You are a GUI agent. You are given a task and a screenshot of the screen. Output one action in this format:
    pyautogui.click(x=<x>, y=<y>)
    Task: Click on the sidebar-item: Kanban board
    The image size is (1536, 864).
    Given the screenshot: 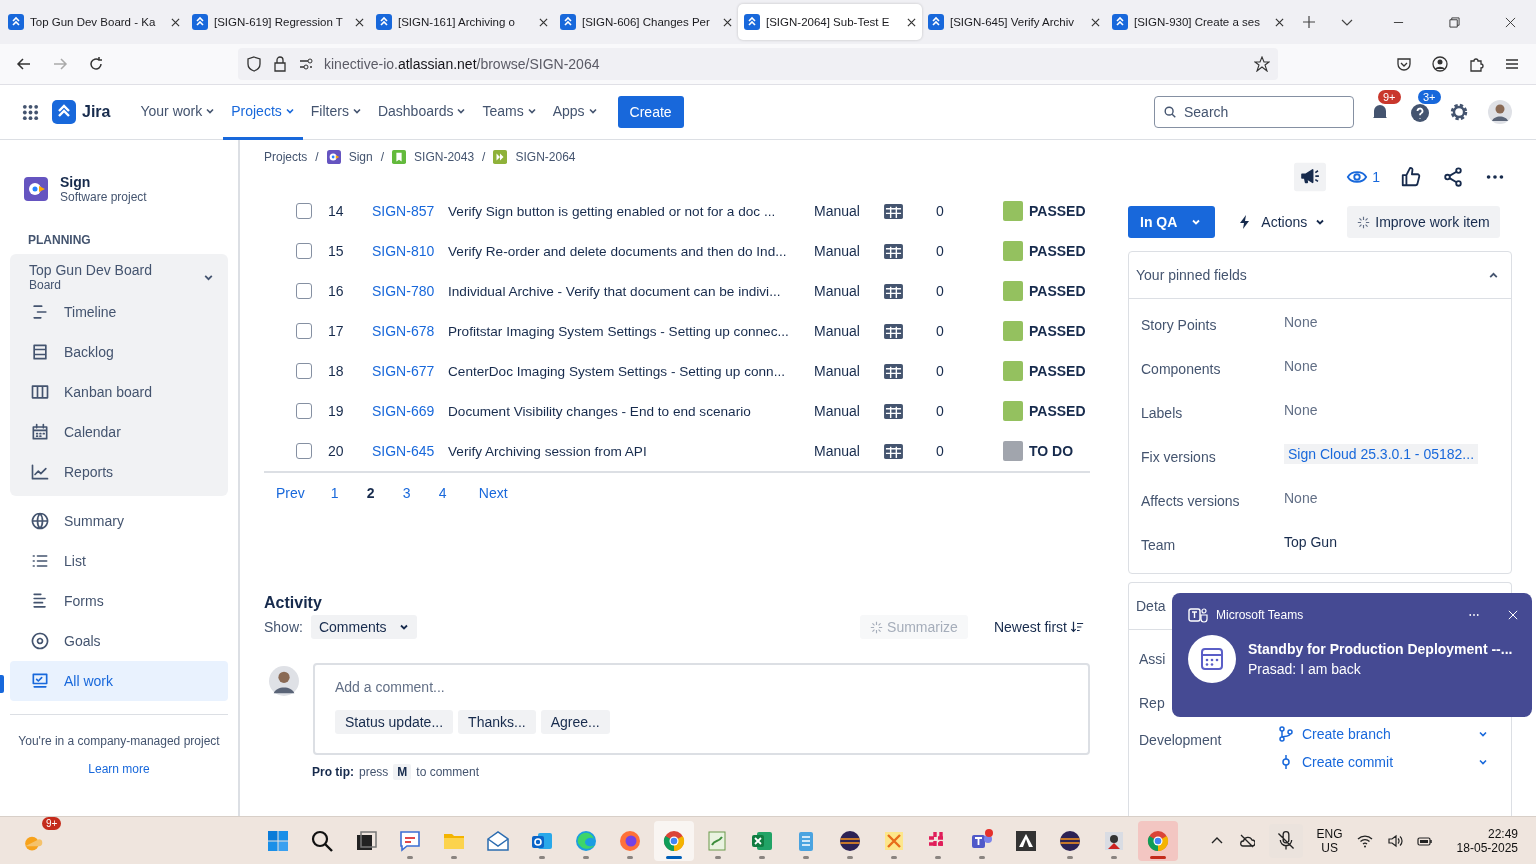 What is the action you would take?
    pyautogui.click(x=119, y=392)
    